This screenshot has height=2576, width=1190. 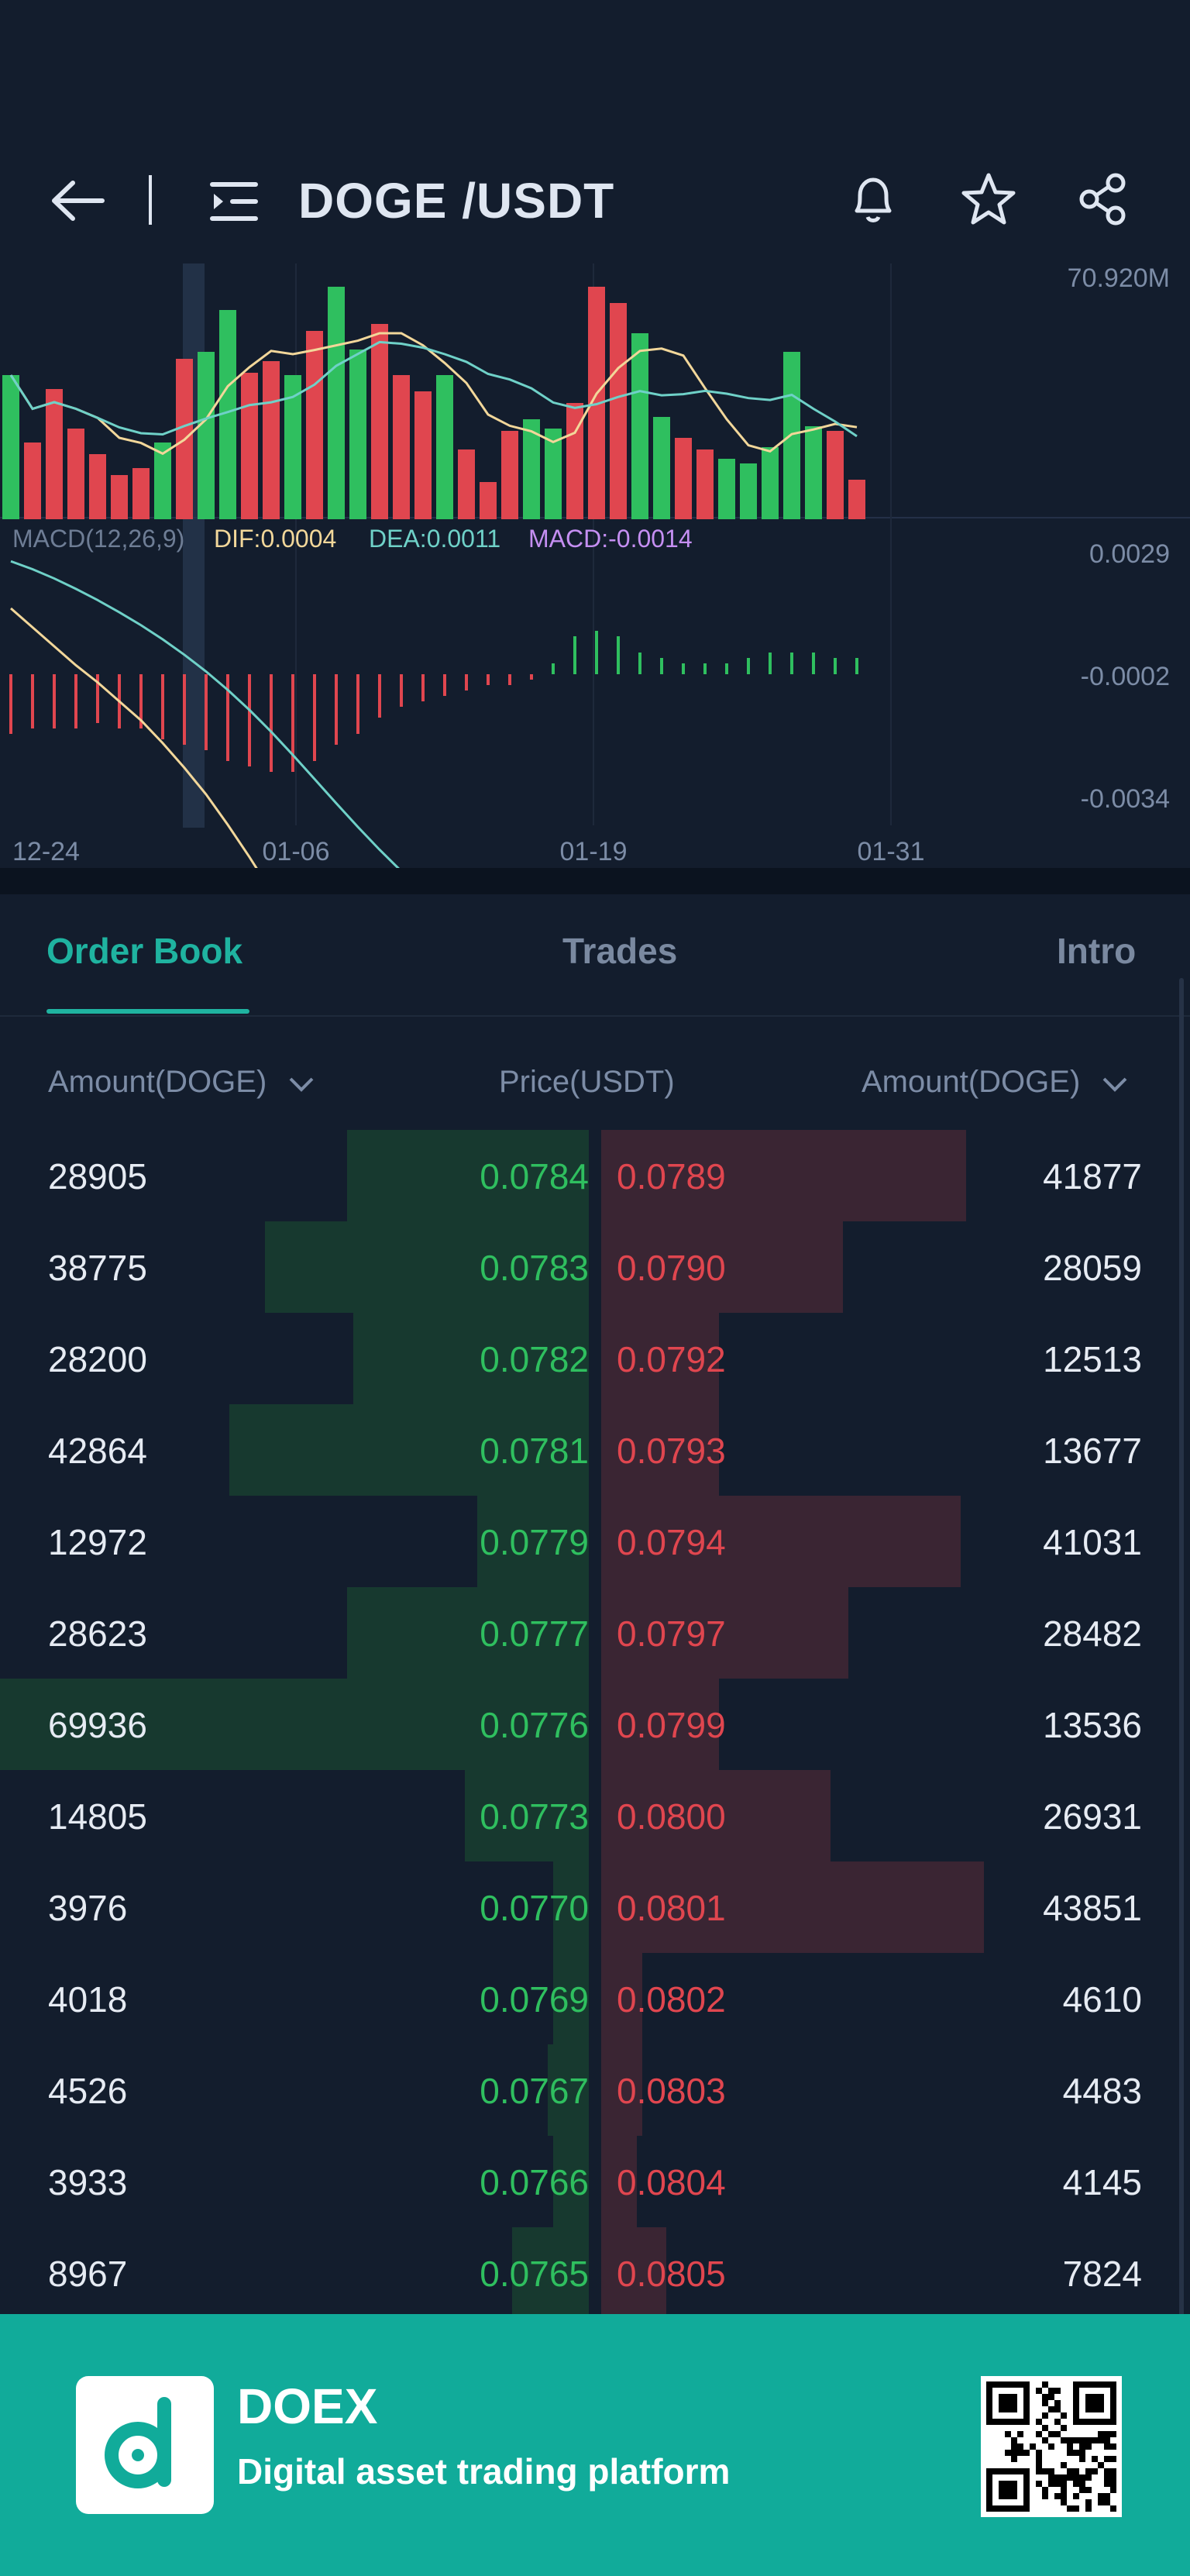 What do you see at coordinates (535, 1908) in the screenshot?
I see `bid-price: 0.0770` at bounding box center [535, 1908].